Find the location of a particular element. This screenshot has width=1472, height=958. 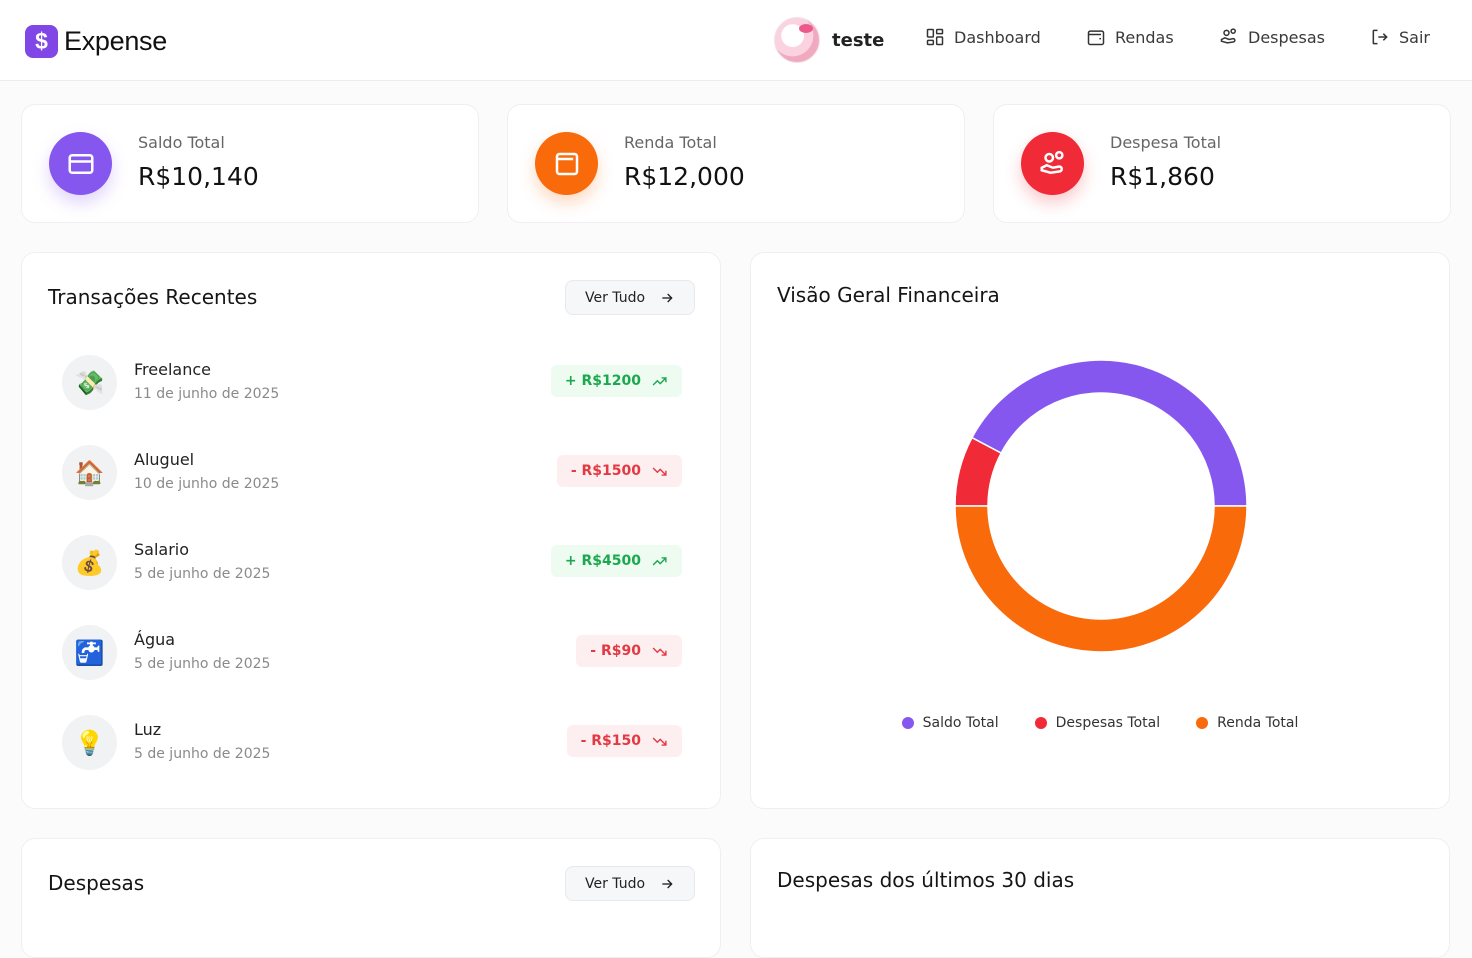

app-logo: $ Expense is located at coordinates (96, 41).